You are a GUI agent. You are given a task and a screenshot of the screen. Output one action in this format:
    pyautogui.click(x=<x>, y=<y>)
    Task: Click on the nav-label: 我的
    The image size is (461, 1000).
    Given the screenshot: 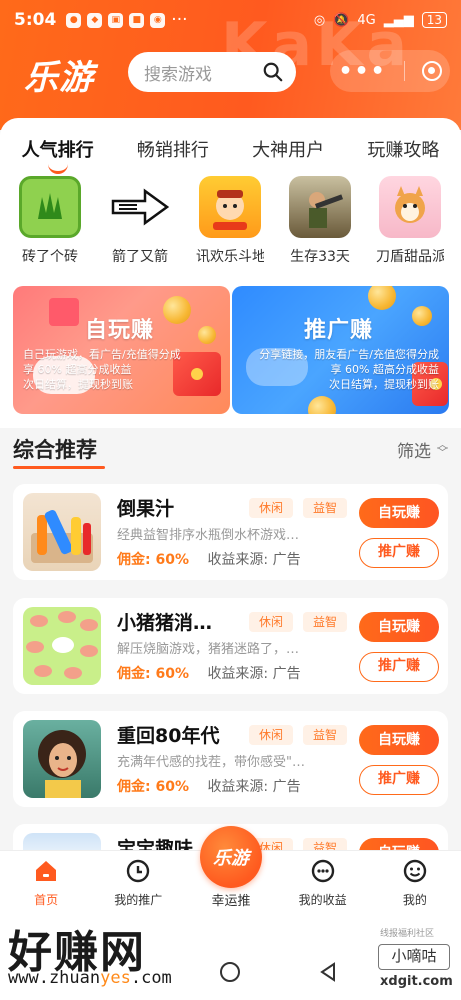 What is the action you would take?
    pyautogui.click(x=414, y=900)
    